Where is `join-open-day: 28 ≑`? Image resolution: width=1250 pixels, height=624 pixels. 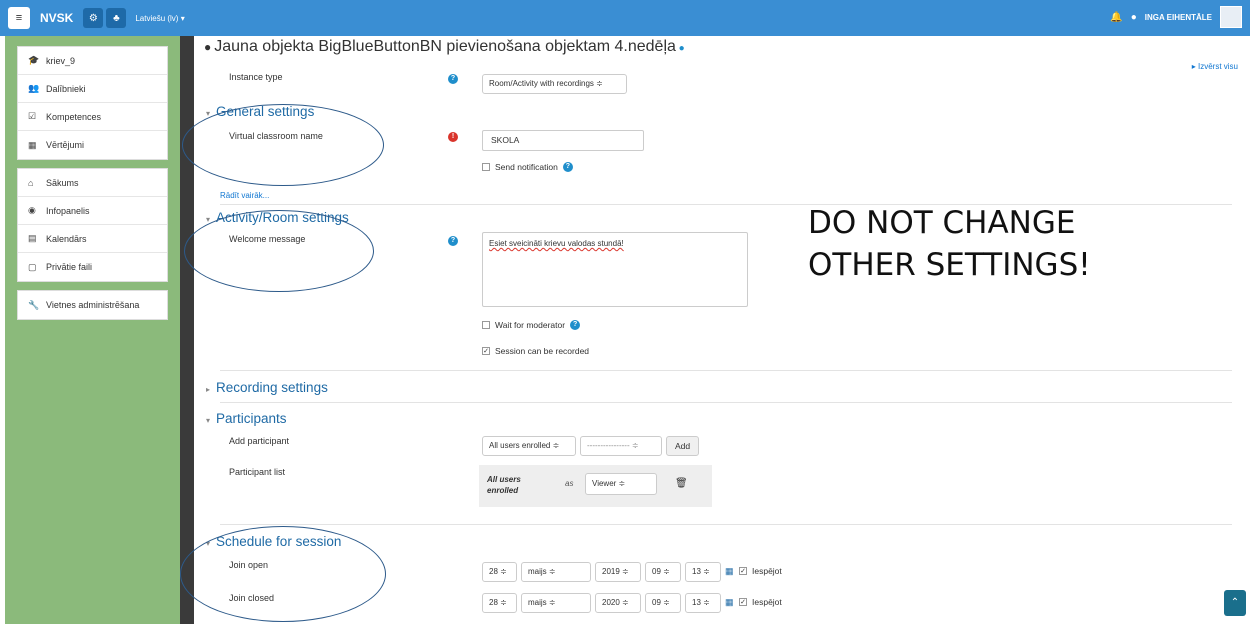
join-open-day: 28 ≑ is located at coordinates (499, 572).